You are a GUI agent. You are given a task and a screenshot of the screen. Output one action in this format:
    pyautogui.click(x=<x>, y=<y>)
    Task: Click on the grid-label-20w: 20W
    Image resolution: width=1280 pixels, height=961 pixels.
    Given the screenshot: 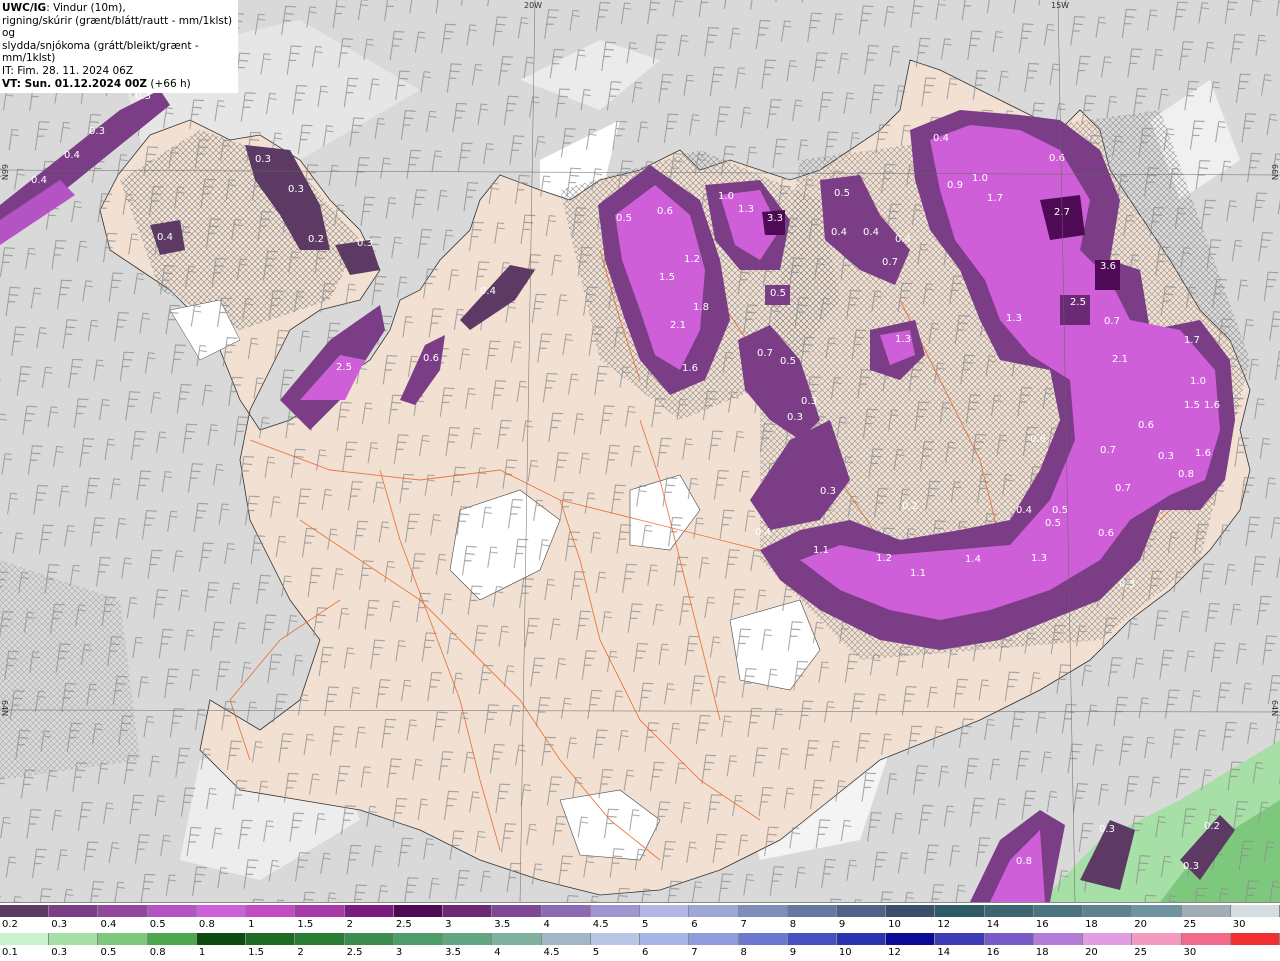 What is the action you would take?
    pyautogui.click(x=533, y=5)
    